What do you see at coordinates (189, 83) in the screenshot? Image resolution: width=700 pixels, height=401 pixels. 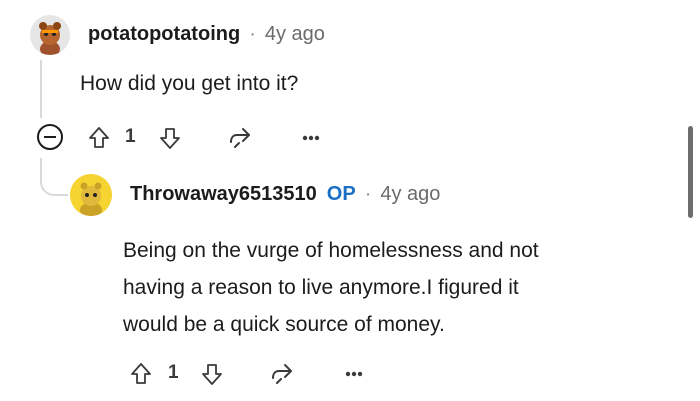 I see `comment-body: How did you get into it?` at bounding box center [189, 83].